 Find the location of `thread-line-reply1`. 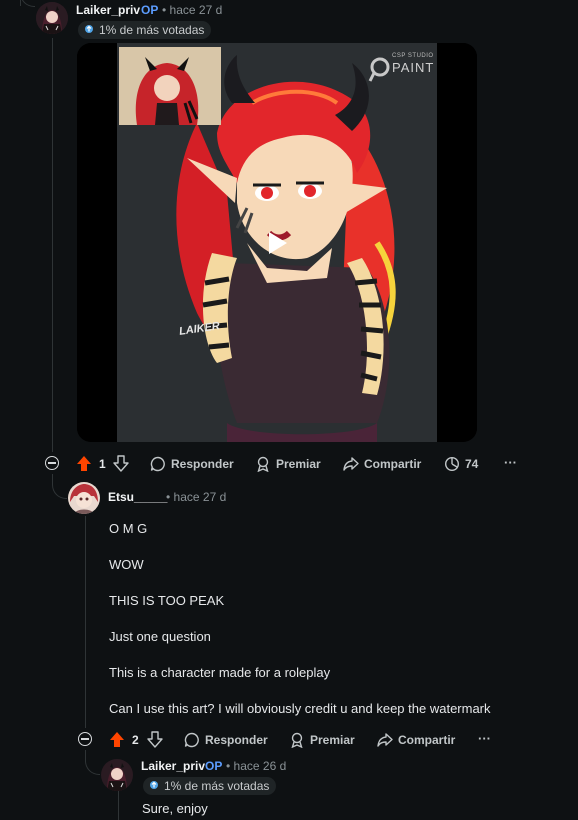

thread-line-reply1 is located at coordinates (85, 622).